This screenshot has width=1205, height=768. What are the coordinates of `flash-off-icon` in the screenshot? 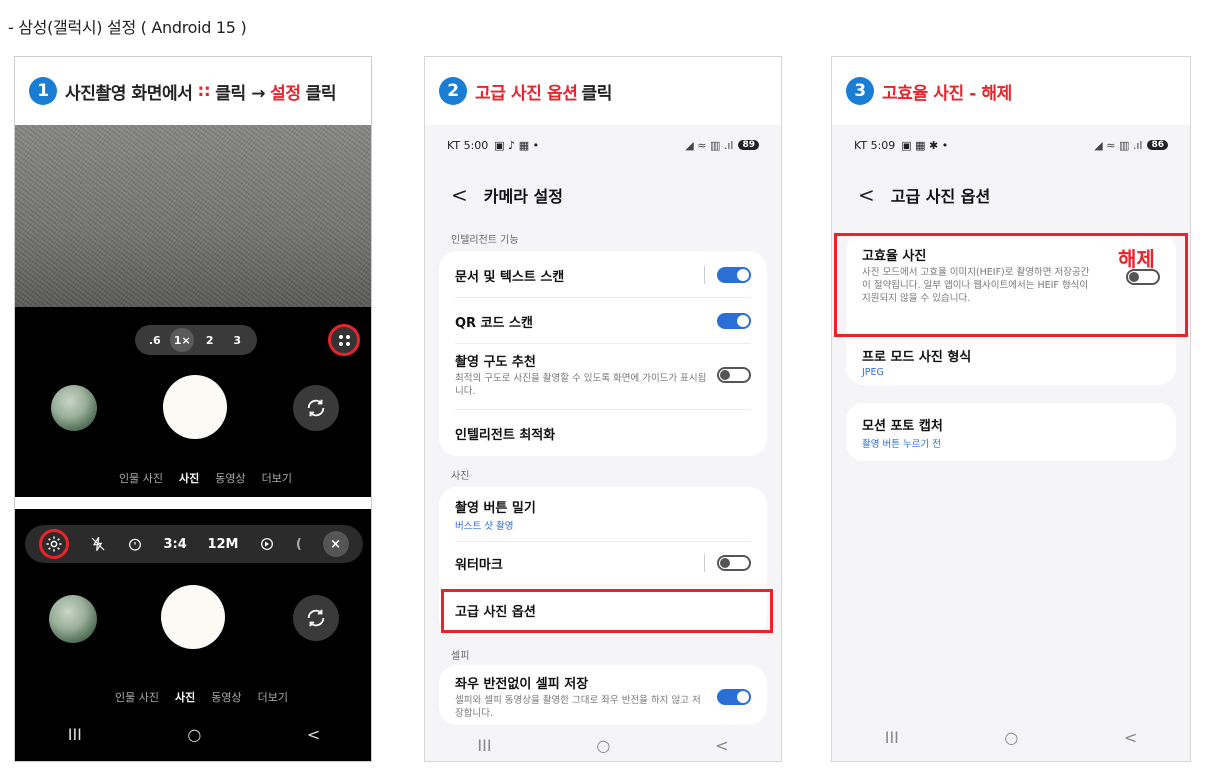 It's located at (98, 544).